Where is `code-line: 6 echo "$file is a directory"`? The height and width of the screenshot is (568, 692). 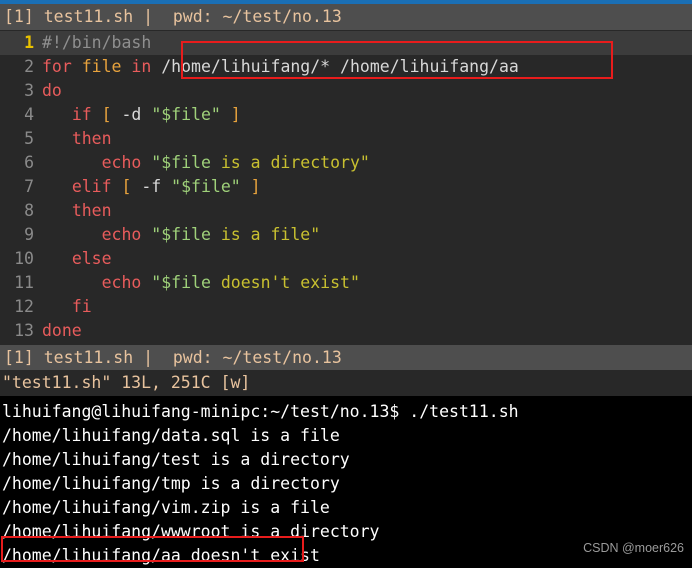
code-line: 6 echo "$file is a directory" is located at coordinates (346, 163).